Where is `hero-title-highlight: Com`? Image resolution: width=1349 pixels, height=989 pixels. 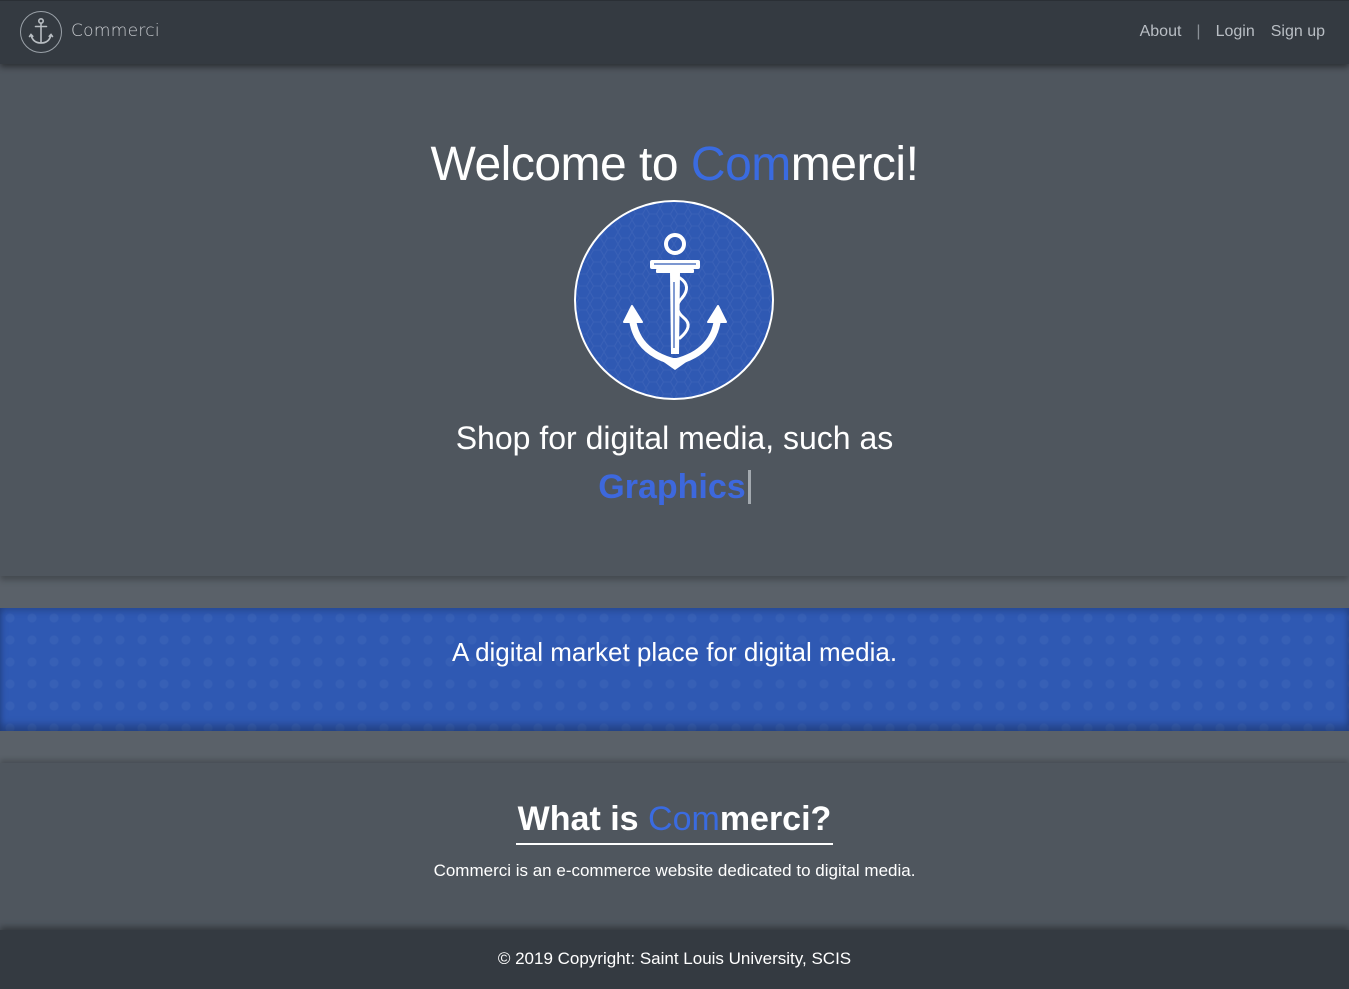
hero-title-highlight: Com is located at coordinates (740, 164).